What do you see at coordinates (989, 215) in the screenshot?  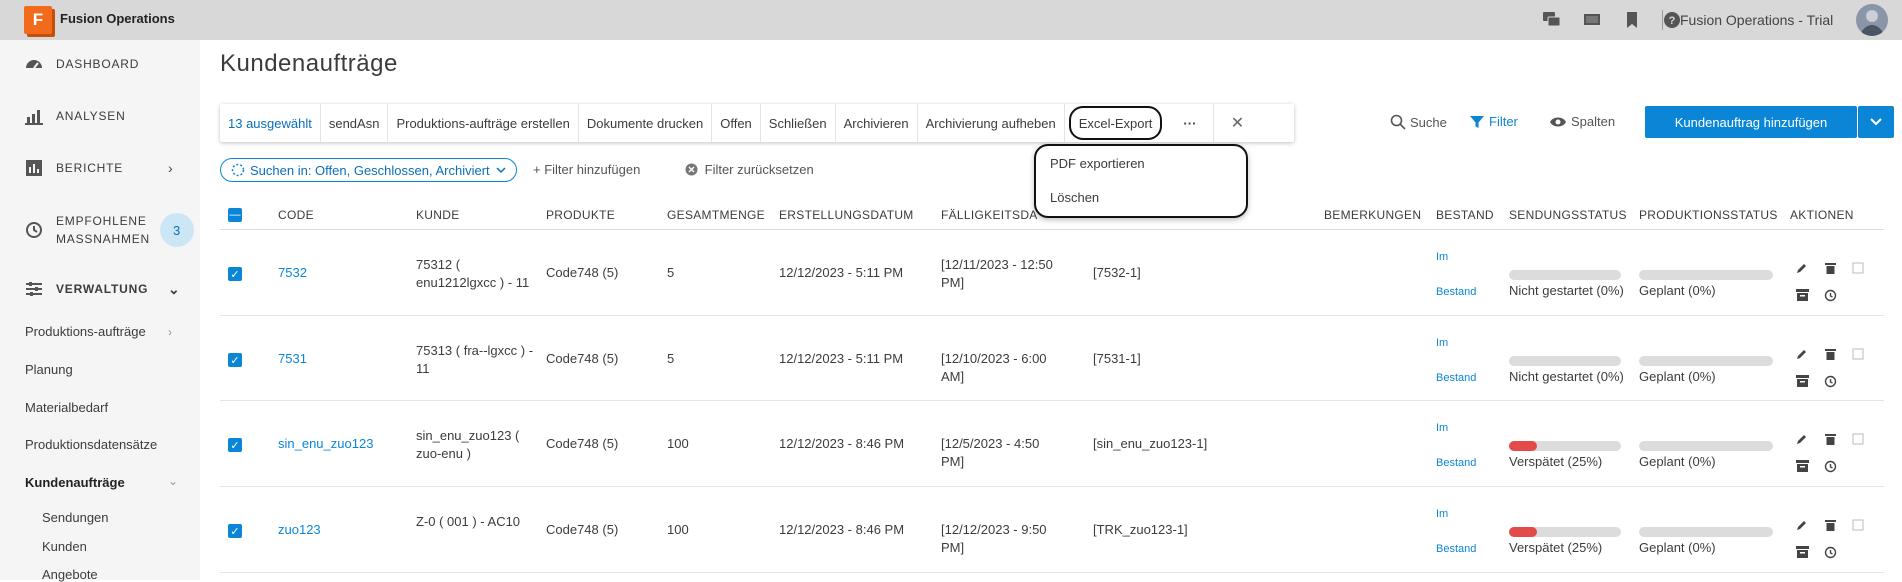 I see `col-header-faelligkeitsdatum: FÄLLIGKEITSDA` at bounding box center [989, 215].